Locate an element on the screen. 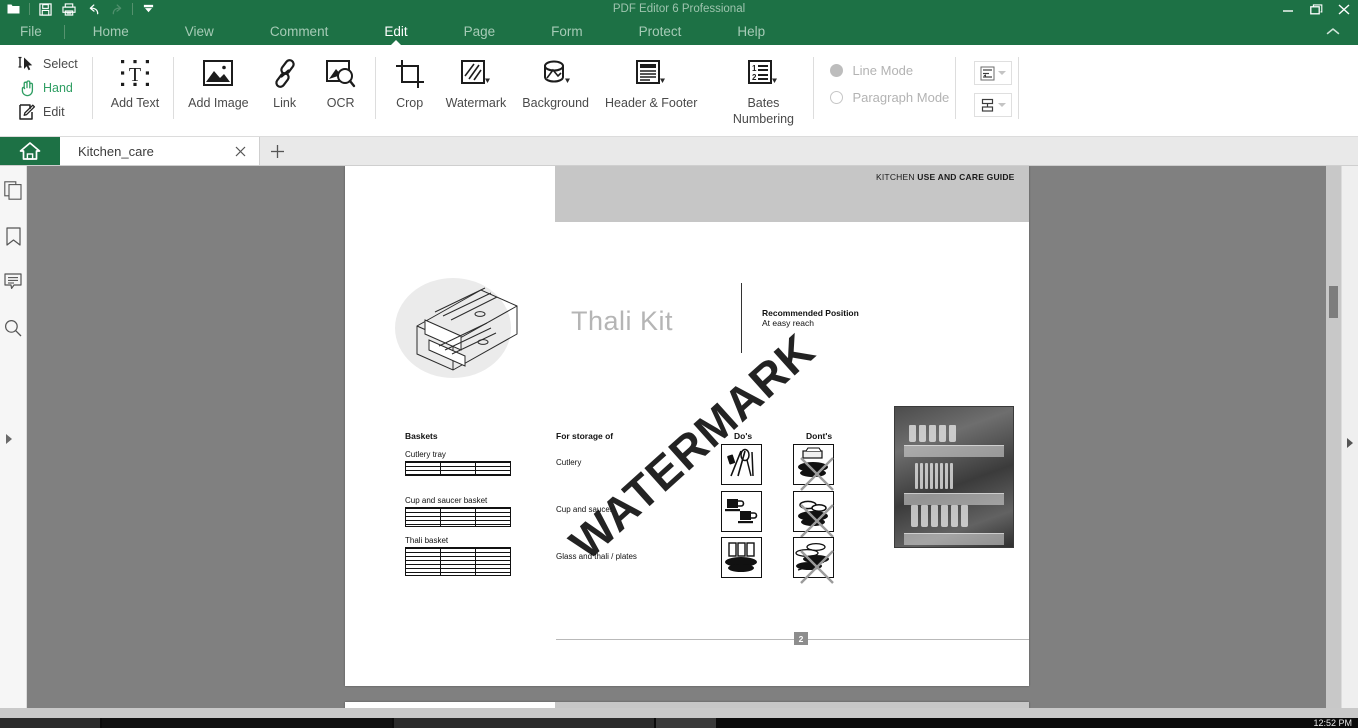  edit-tool-label: Edit is located at coordinates (54, 111).